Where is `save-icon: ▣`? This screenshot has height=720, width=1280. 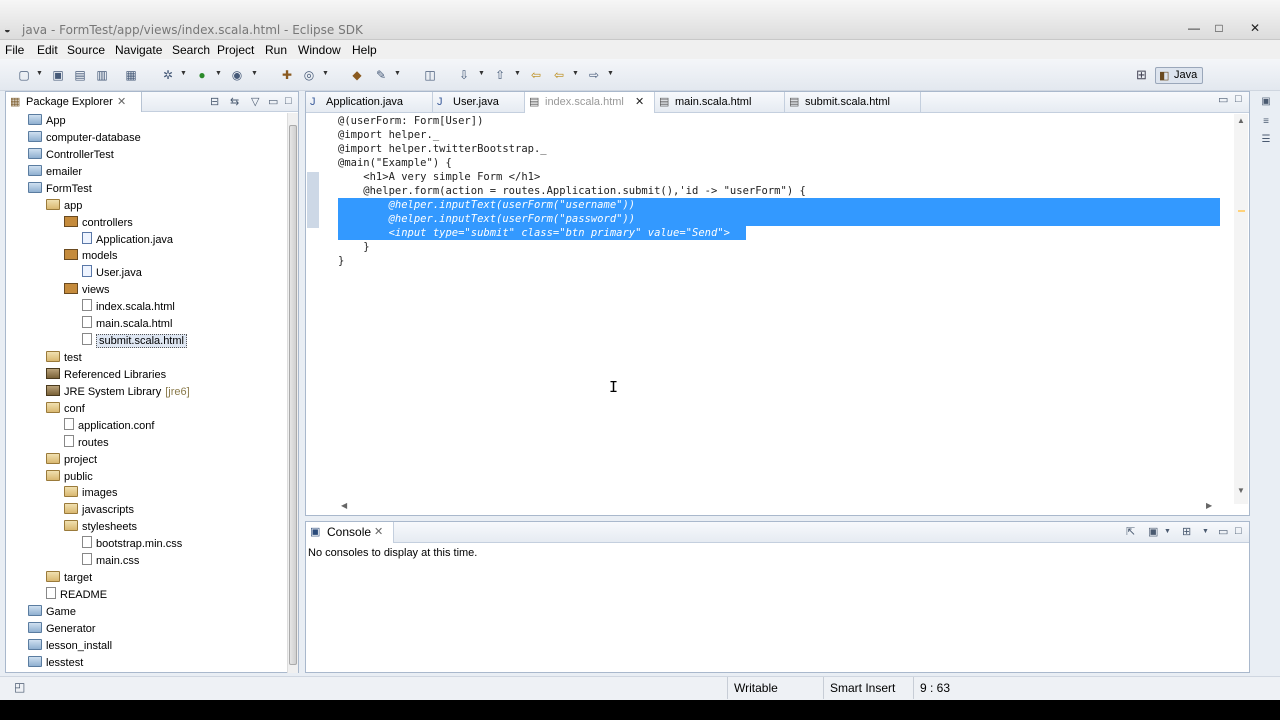
save-icon: ▣ is located at coordinates (58, 75).